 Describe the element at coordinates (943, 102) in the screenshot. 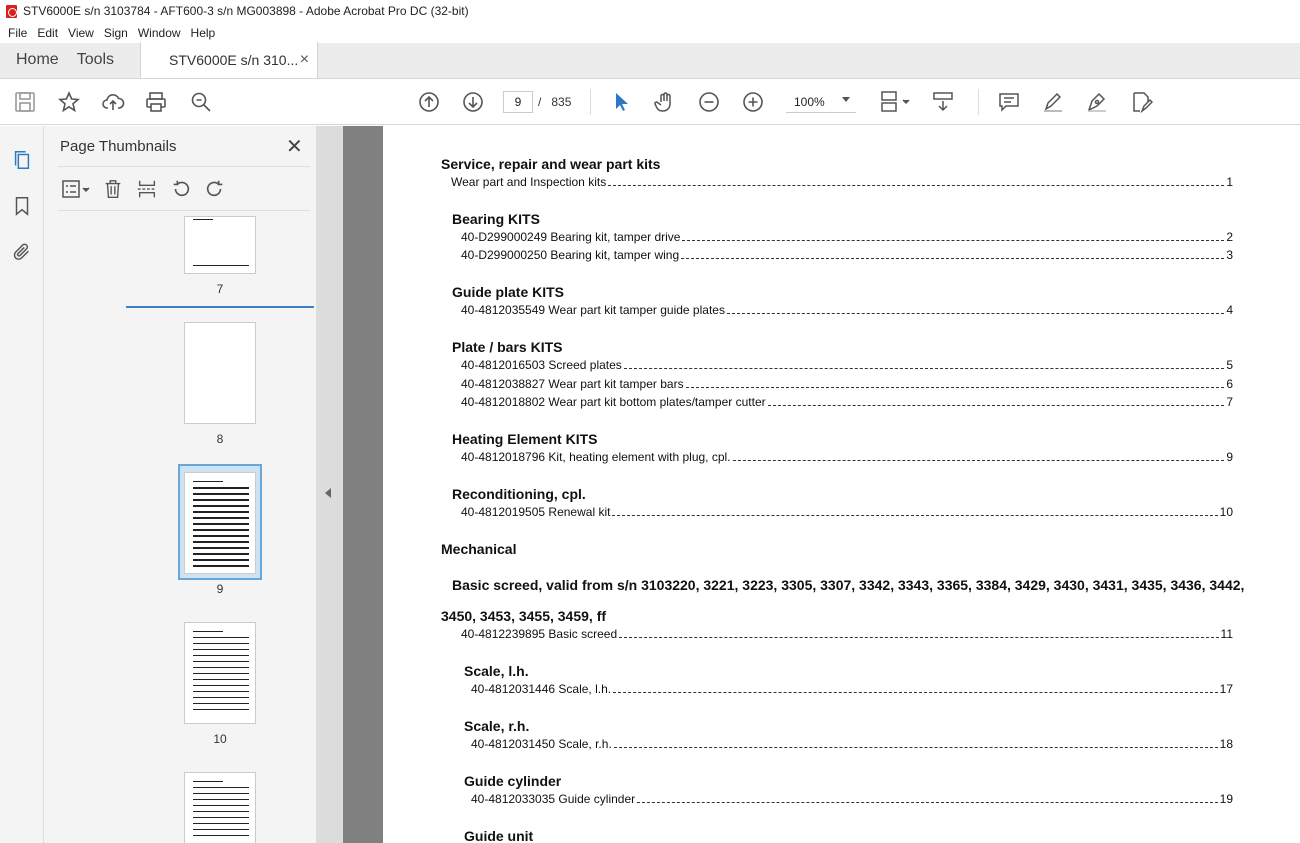

I see `scroll-mode-icon` at that location.